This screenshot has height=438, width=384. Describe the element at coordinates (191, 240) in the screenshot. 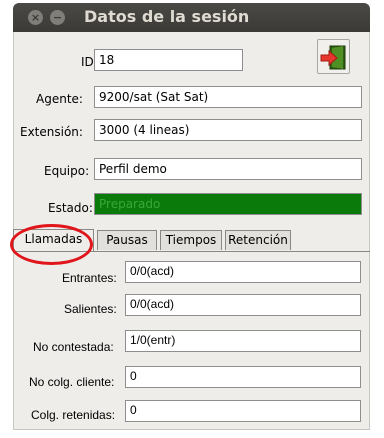

I see `tab-tiempos: Tiempos` at that location.